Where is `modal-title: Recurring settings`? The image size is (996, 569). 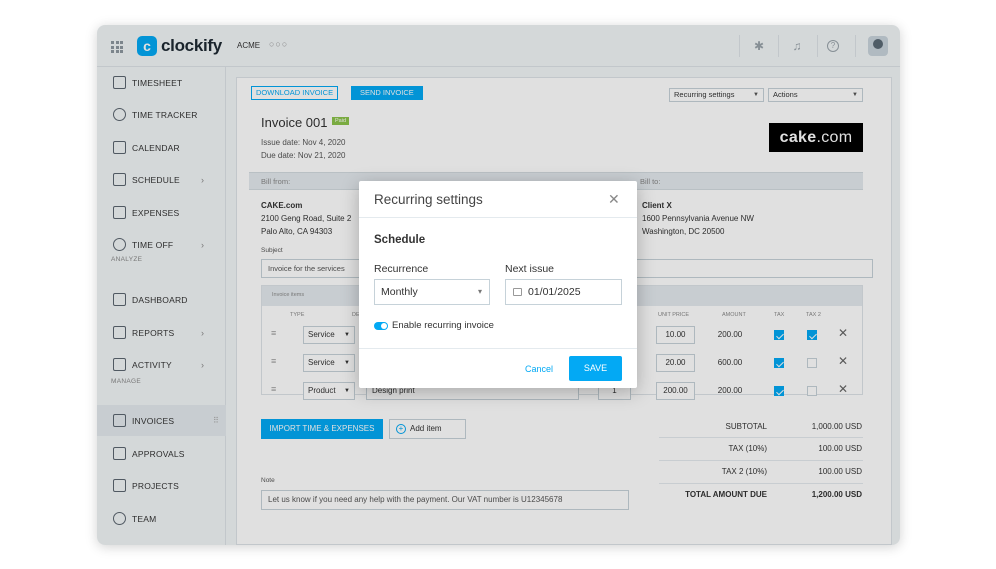 modal-title: Recurring settings is located at coordinates (428, 199).